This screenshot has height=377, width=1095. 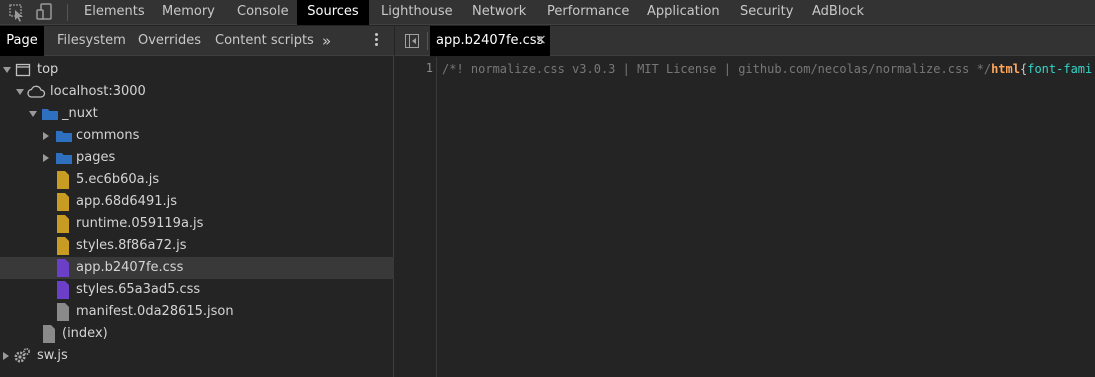 What do you see at coordinates (52, 355) in the screenshot?
I see `tree-item-label: sw.js` at bounding box center [52, 355].